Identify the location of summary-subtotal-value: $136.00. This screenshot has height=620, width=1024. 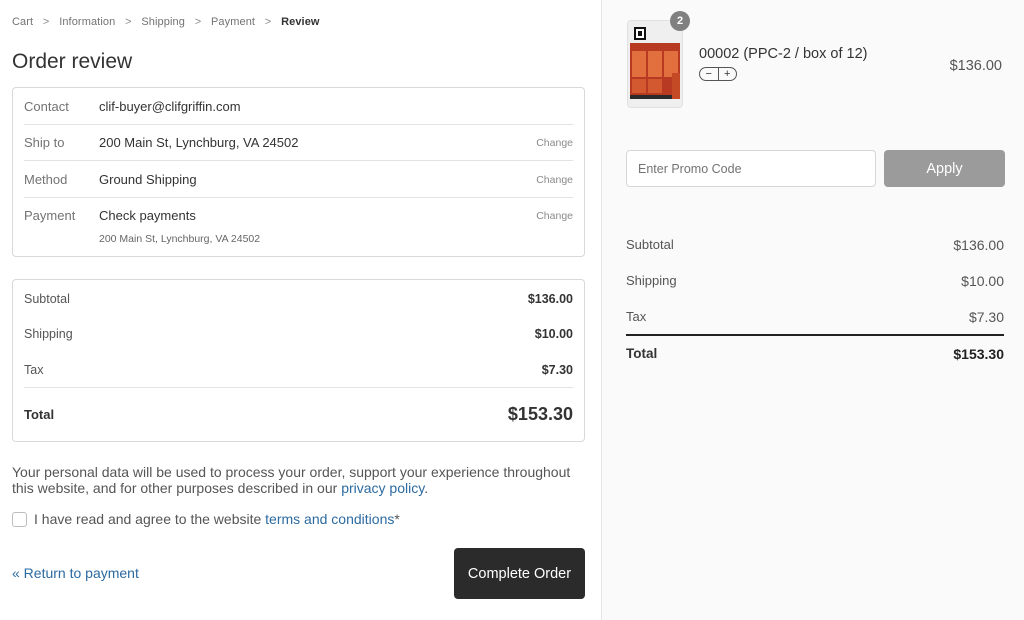
(978, 245).